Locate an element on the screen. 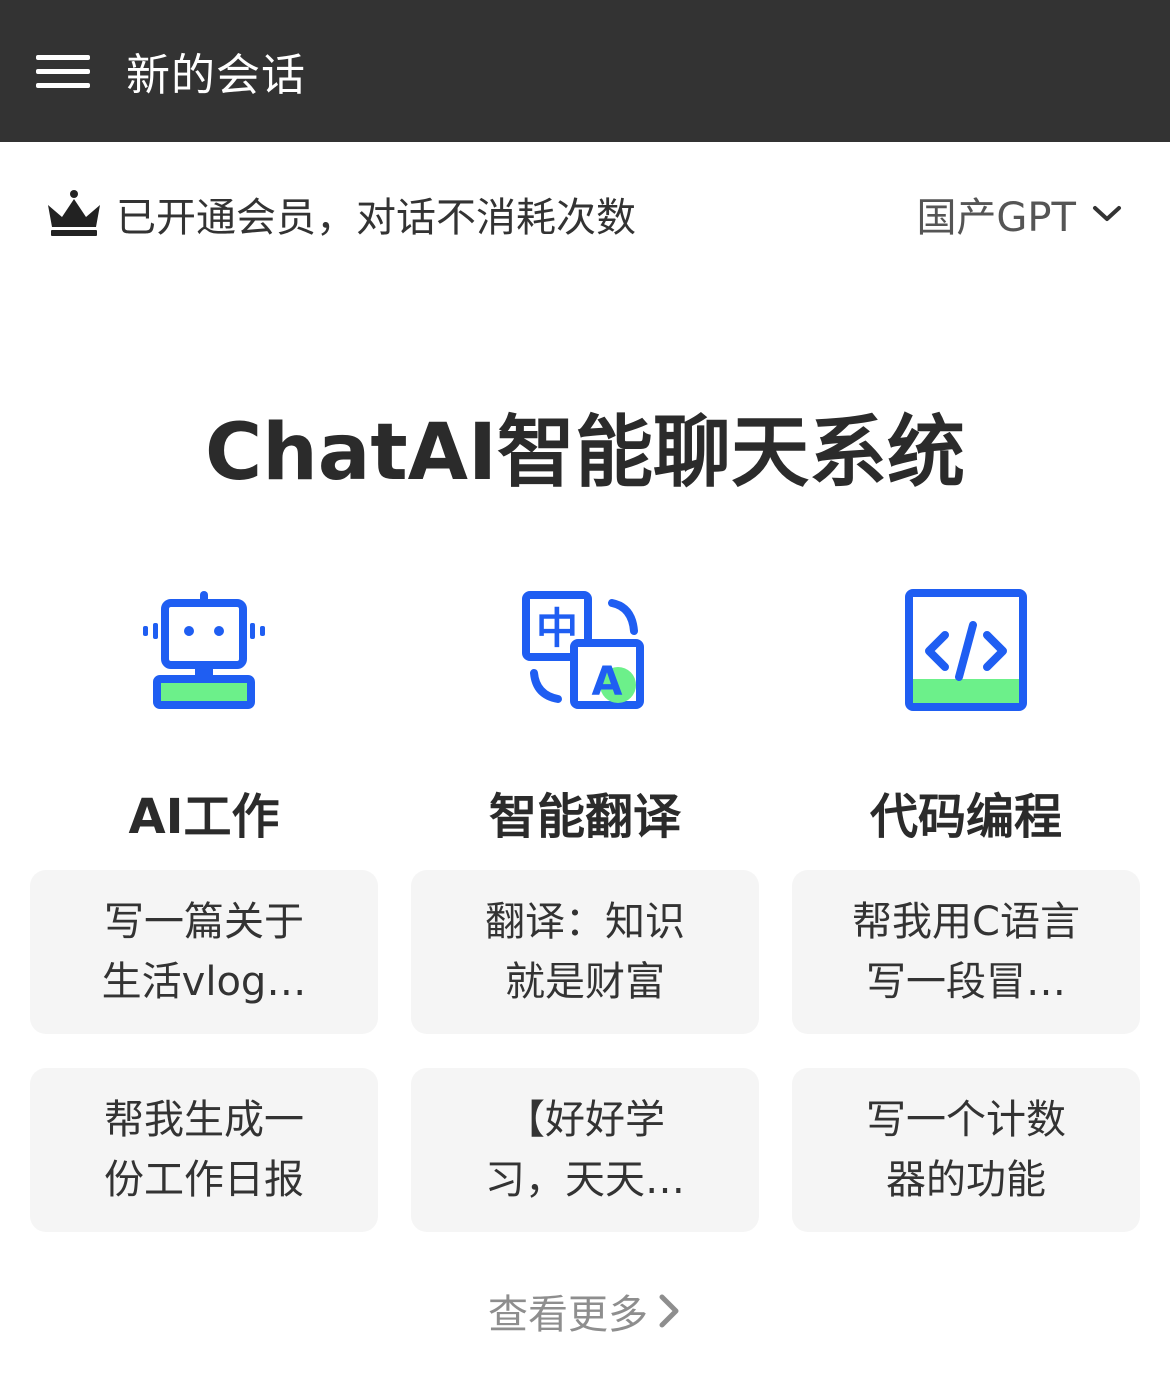  view-more-link: 查看更多 is located at coordinates (585, 1311).